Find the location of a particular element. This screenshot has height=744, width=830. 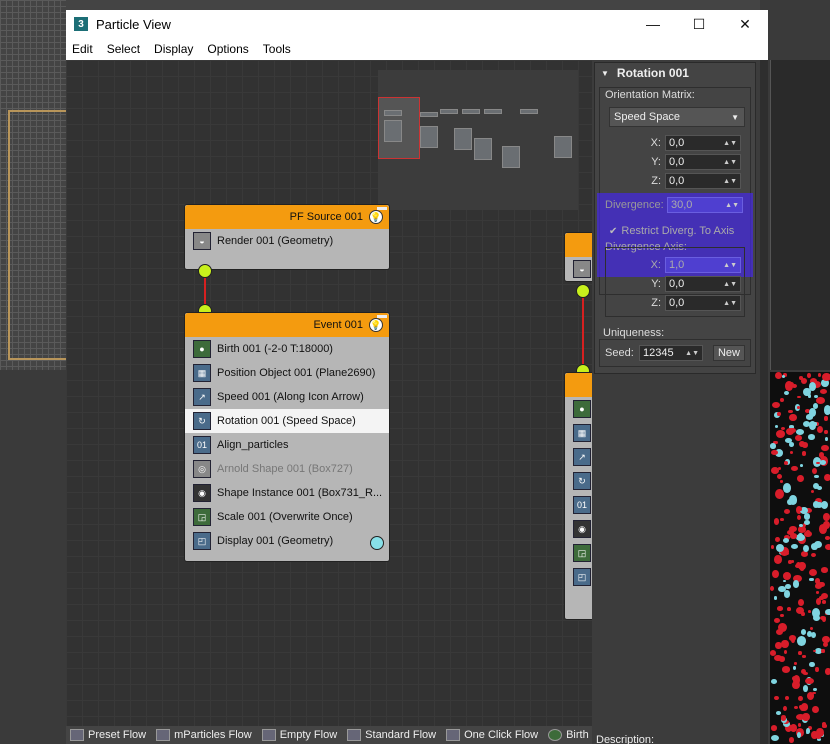

seed-spinner: 12345 ▲▼ is located at coordinates (671, 353).